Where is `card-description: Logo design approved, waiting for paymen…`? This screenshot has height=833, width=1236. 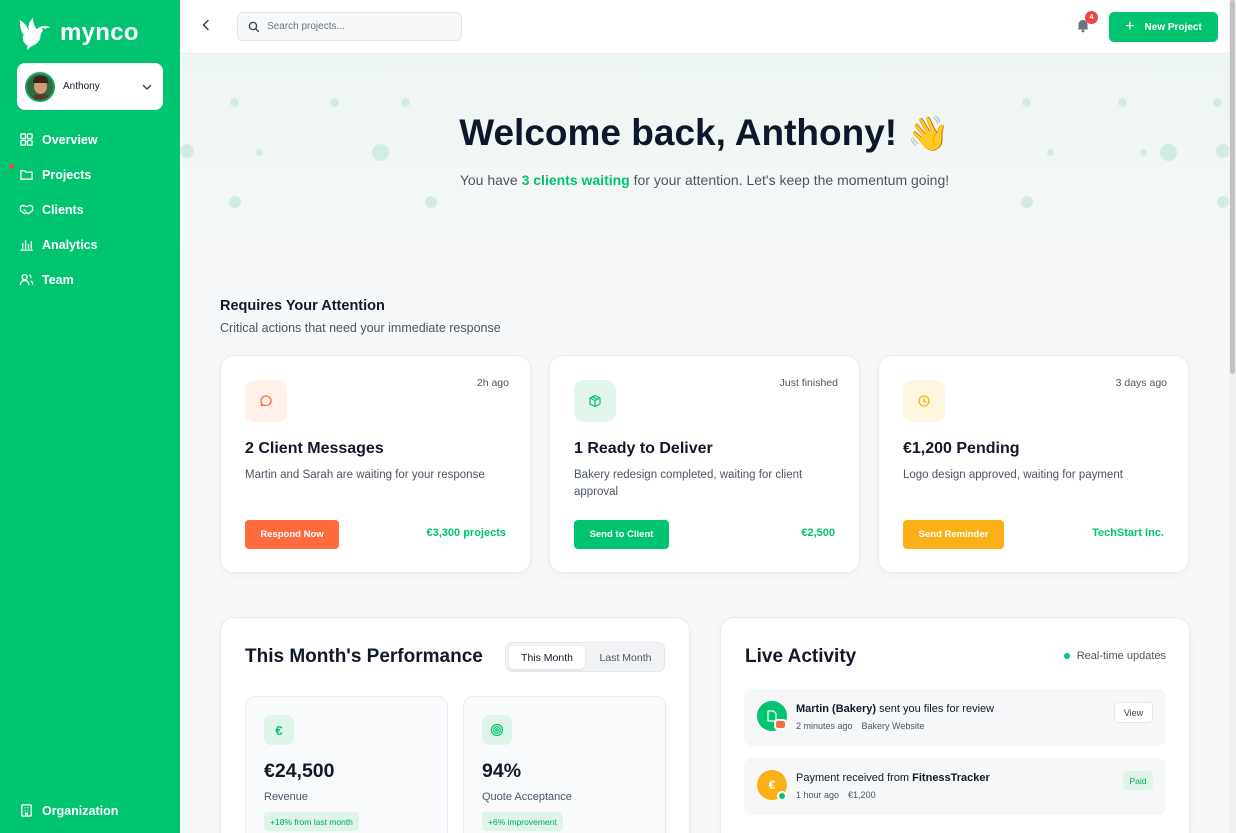
card-description: Logo design approved, waiting for paymen… is located at coordinates (1013, 475).